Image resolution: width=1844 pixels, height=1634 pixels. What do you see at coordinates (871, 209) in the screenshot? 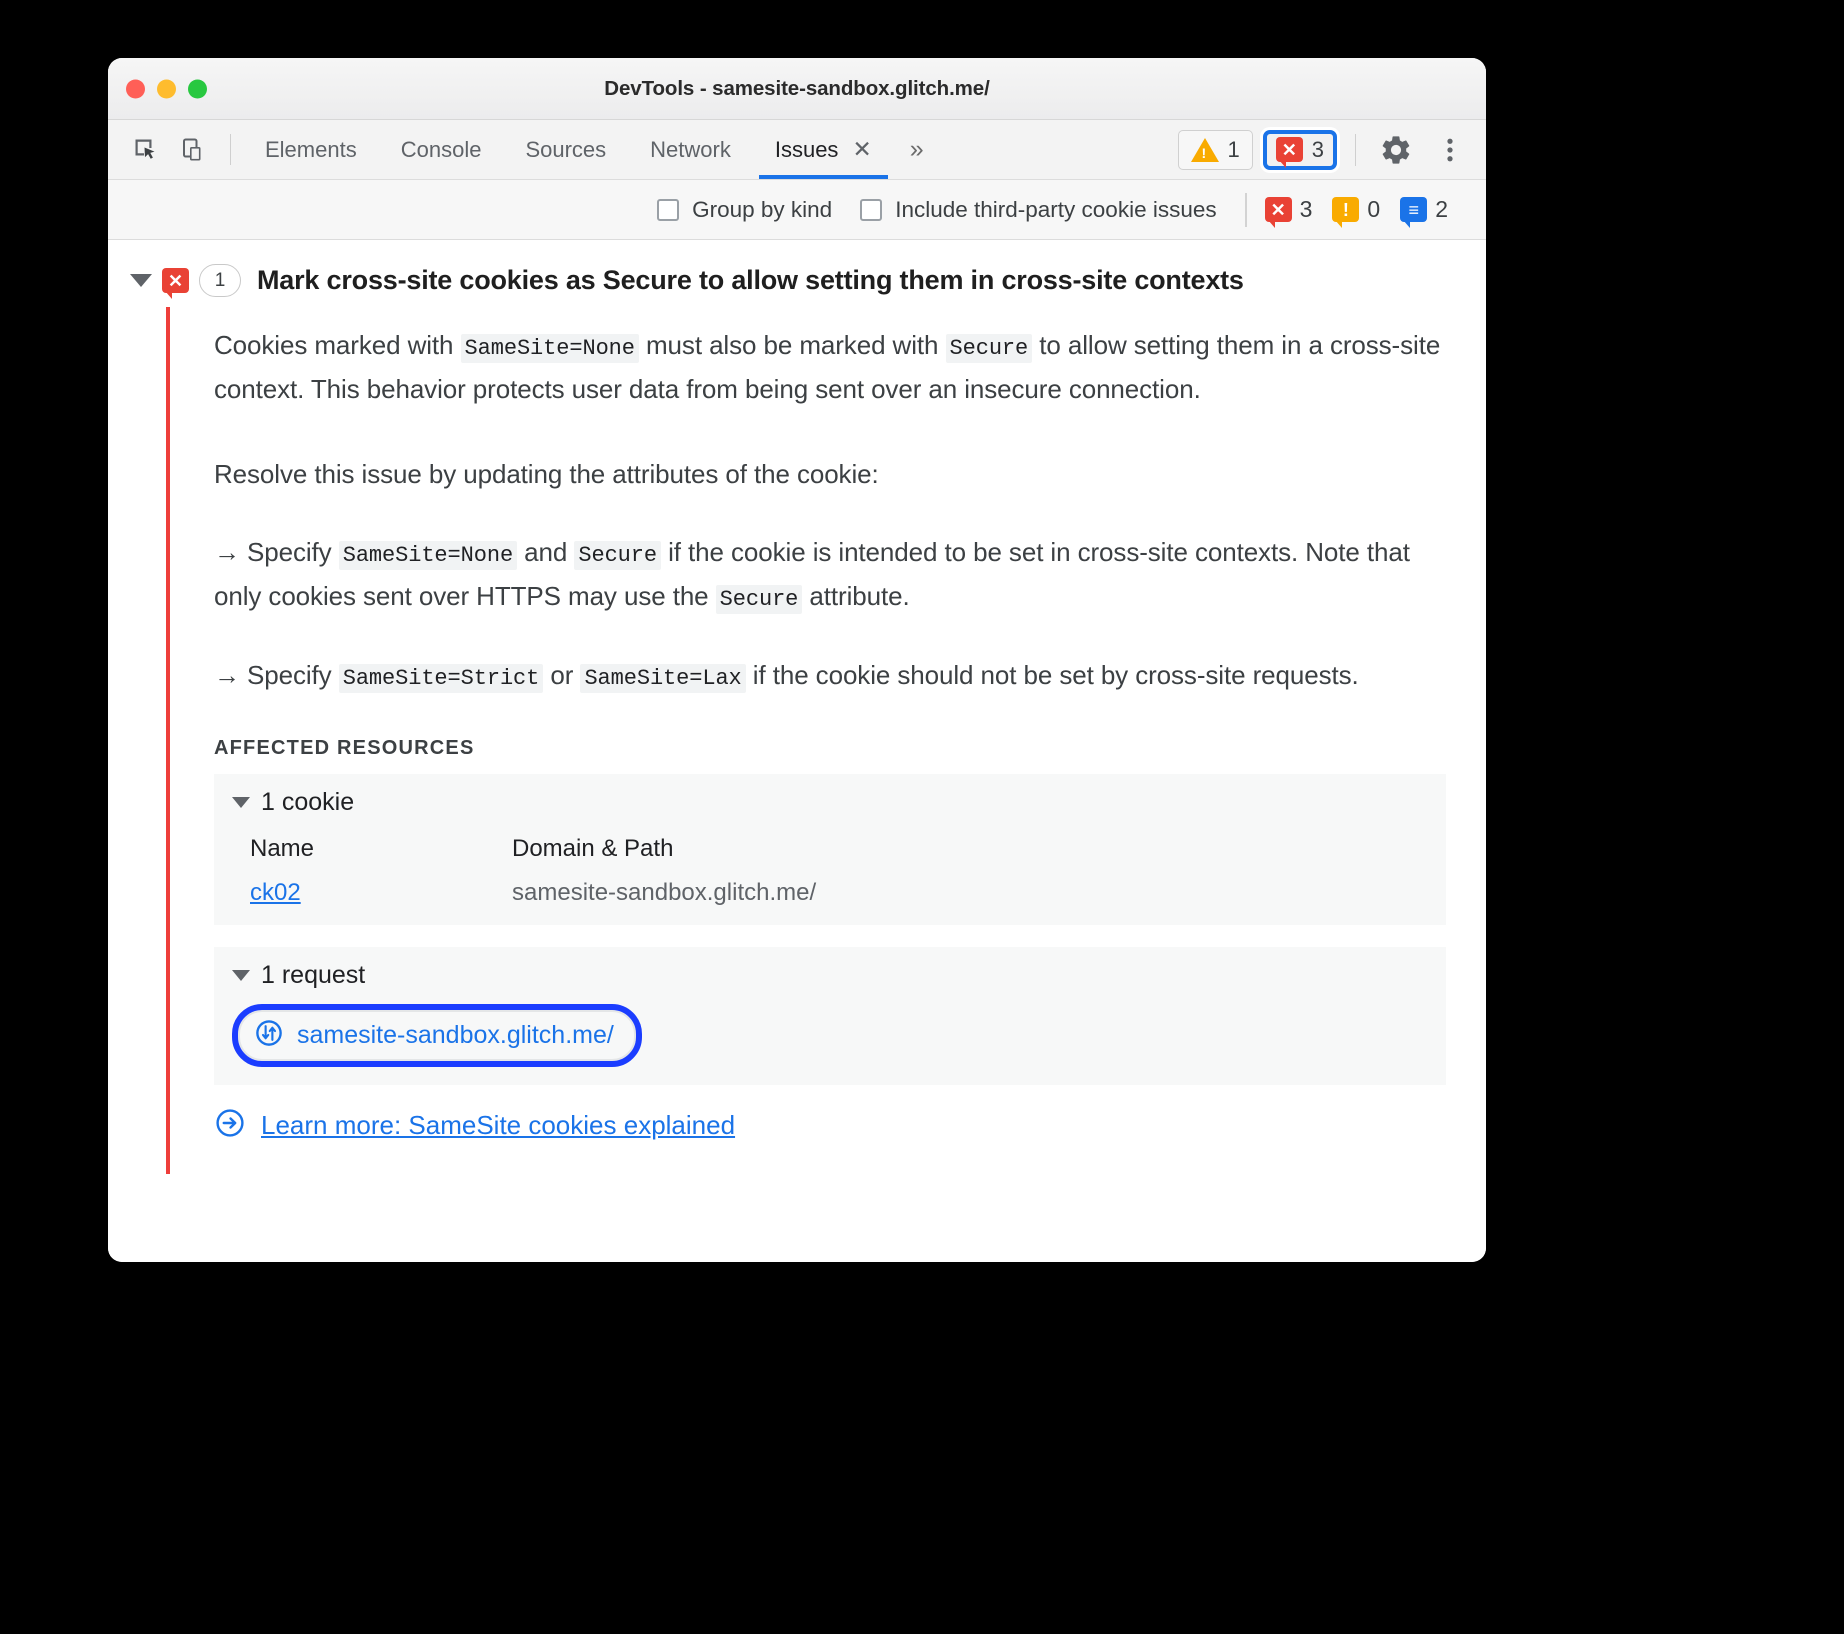
I see `checkbox-box-include-third-party` at bounding box center [871, 209].